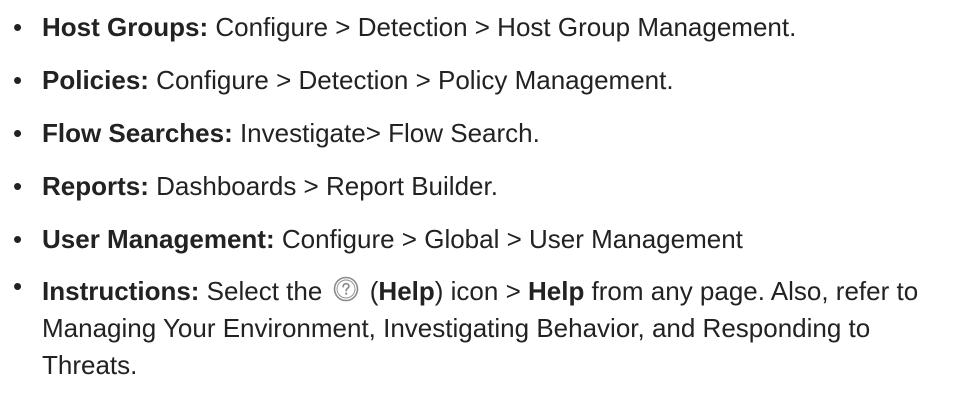 This screenshot has height=402, width=967. Describe the element at coordinates (95, 80) in the screenshot. I see `term-policies: Policies:` at that location.